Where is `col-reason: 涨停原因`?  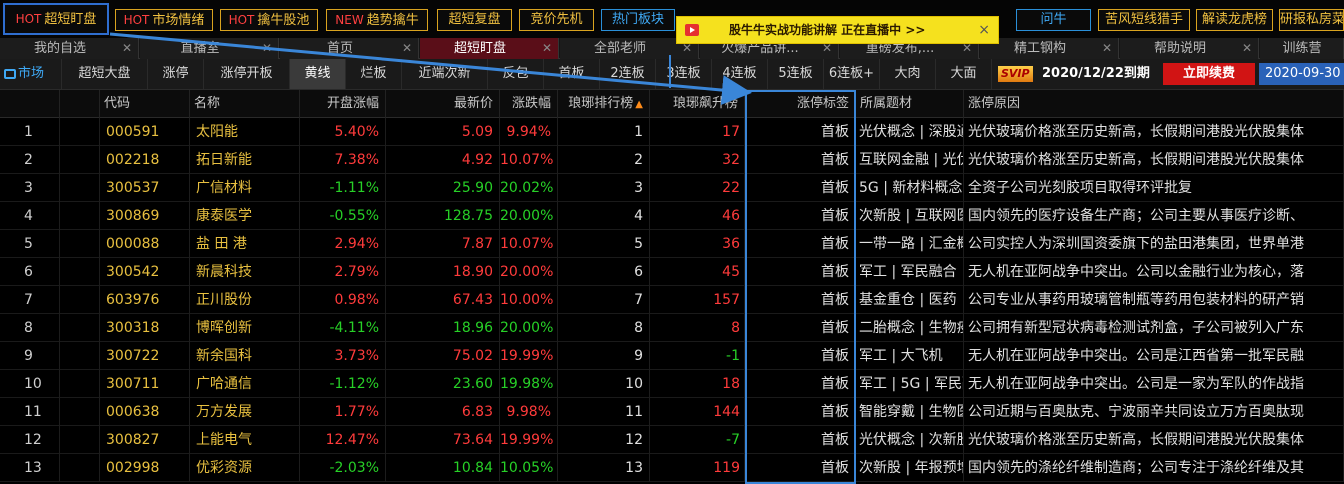 col-reason: 涨停原因 is located at coordinates (1154, 104).